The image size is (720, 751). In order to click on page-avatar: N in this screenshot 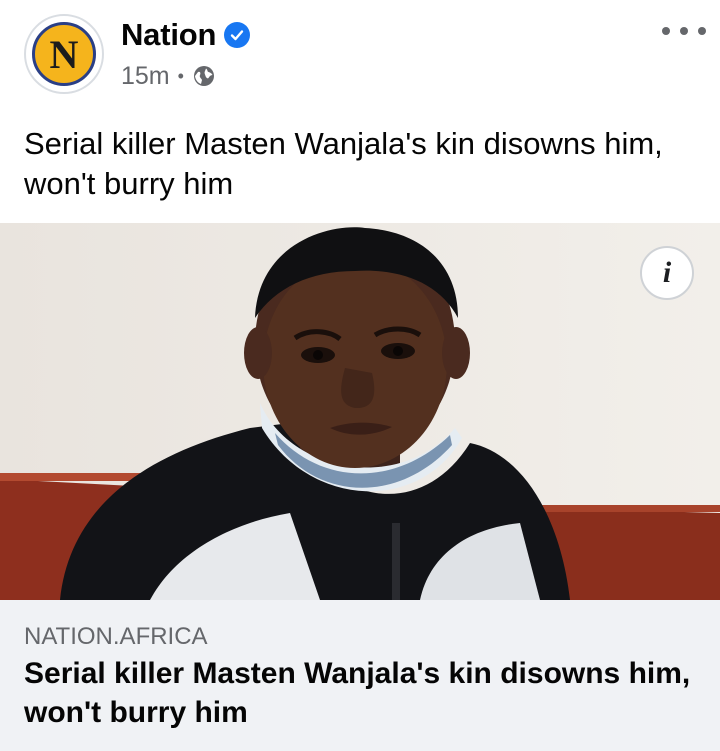, I will do `click(64, 54)`.